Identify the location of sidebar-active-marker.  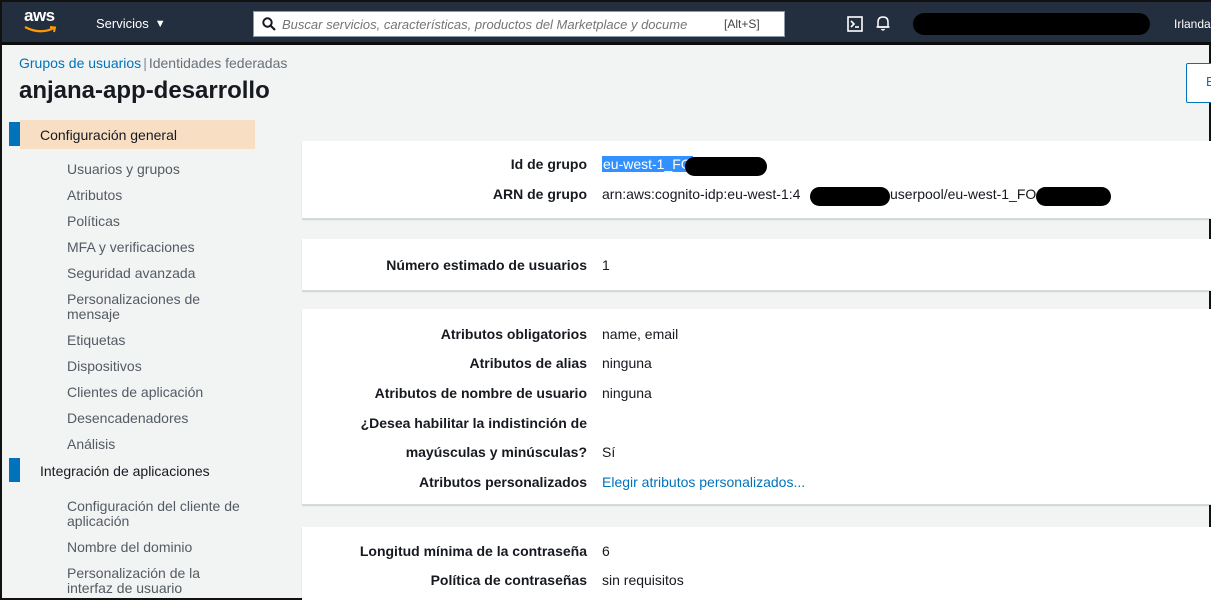
(14, 134).